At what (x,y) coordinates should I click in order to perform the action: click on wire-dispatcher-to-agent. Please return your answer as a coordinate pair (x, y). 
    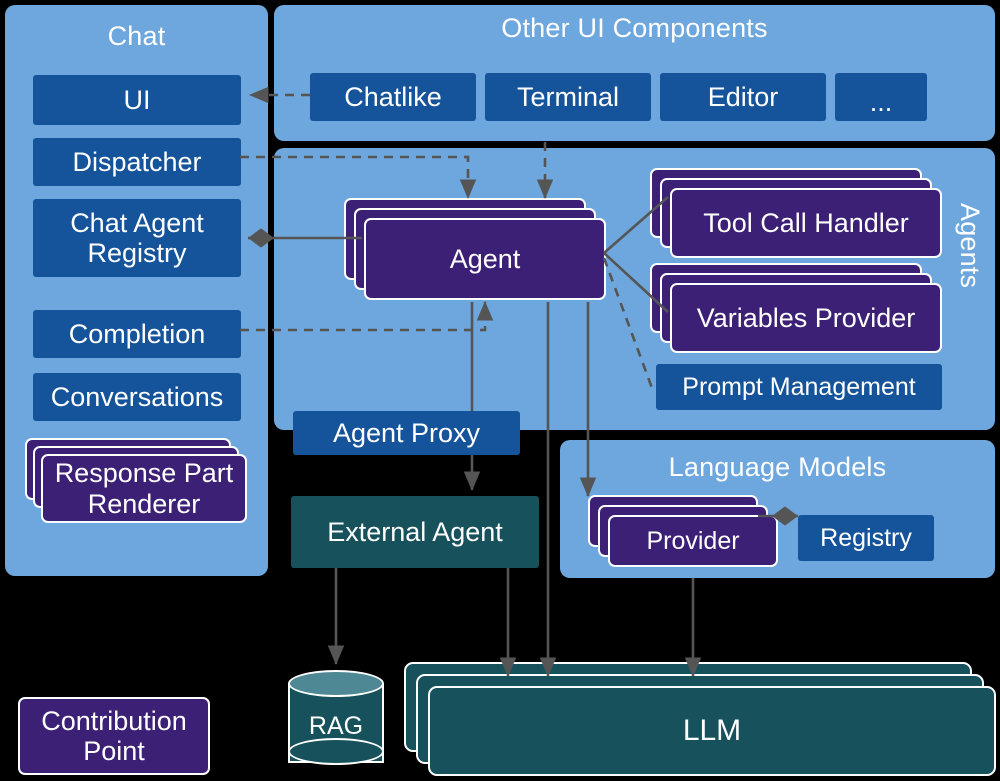
    Looking at the image, I should click on (358, 177).